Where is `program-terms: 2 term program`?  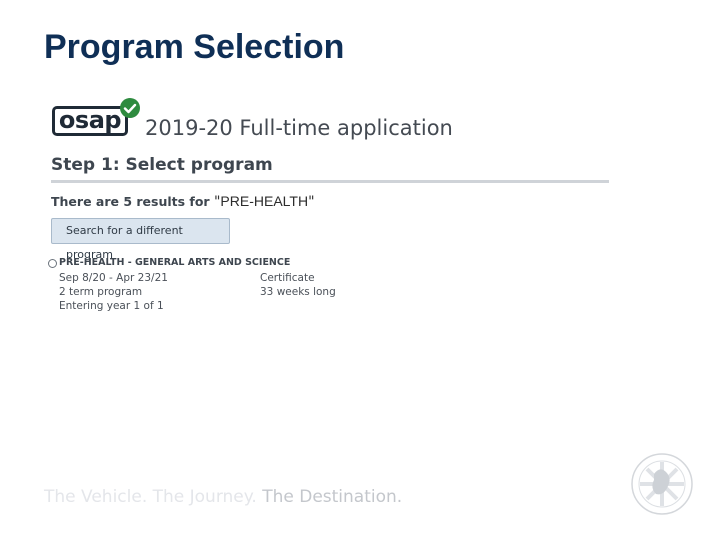 program-terms: 2 term program is located at coordinates (101, 292).